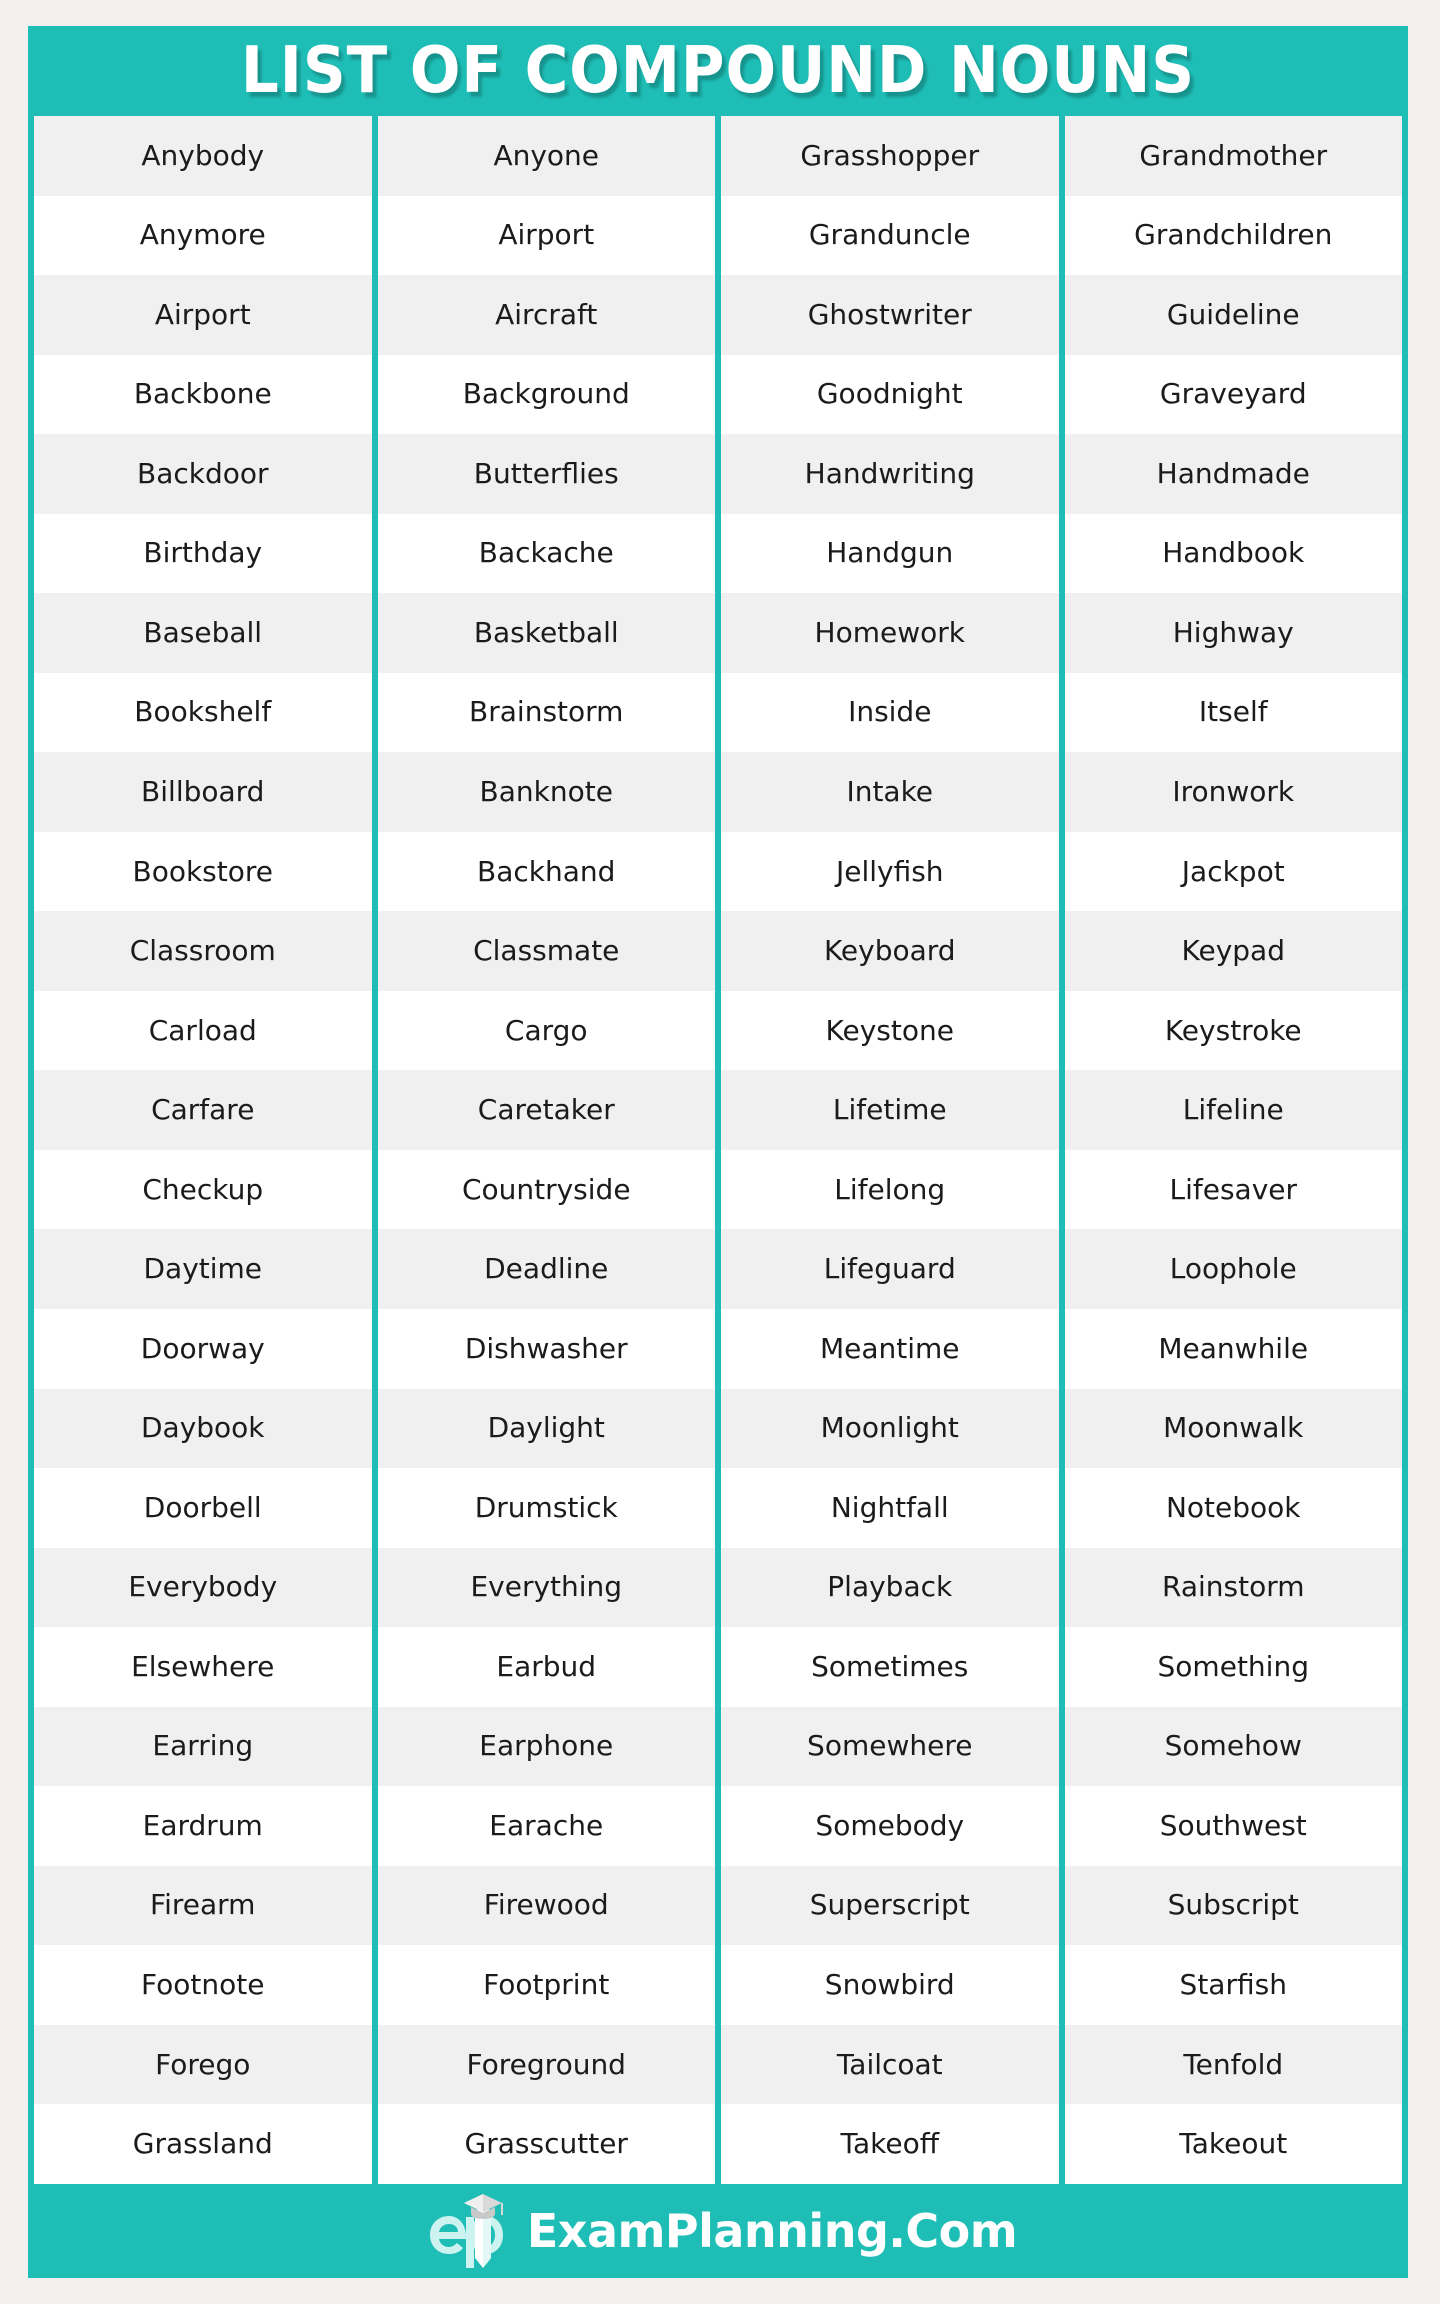  What do you see at coordinates (1233, 156) in the screenshot?
I see `table-cell: Grandmother` at bounding box center [1233, 156].